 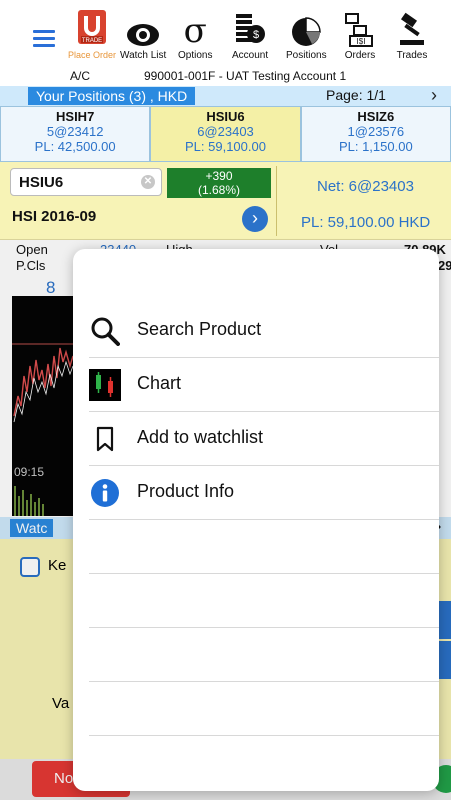 I want to click on menu-item-search-product: Search Product, so click(x=256, y=330).